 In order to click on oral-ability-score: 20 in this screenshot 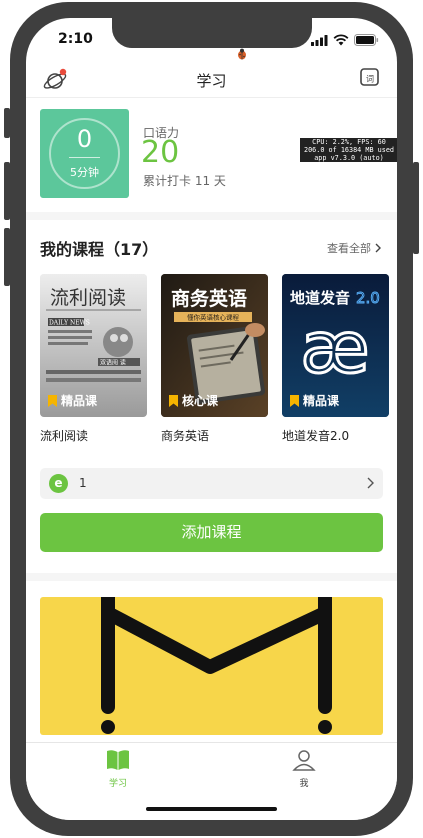, I will do `click(160, 152)`.